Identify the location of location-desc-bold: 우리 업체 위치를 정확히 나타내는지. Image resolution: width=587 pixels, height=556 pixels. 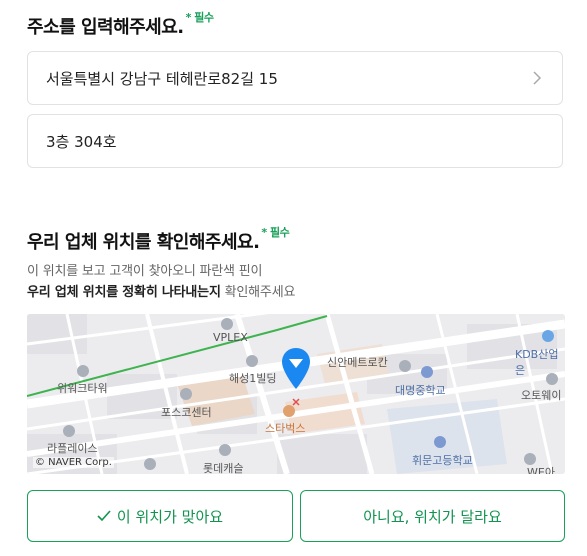
(124, 292).